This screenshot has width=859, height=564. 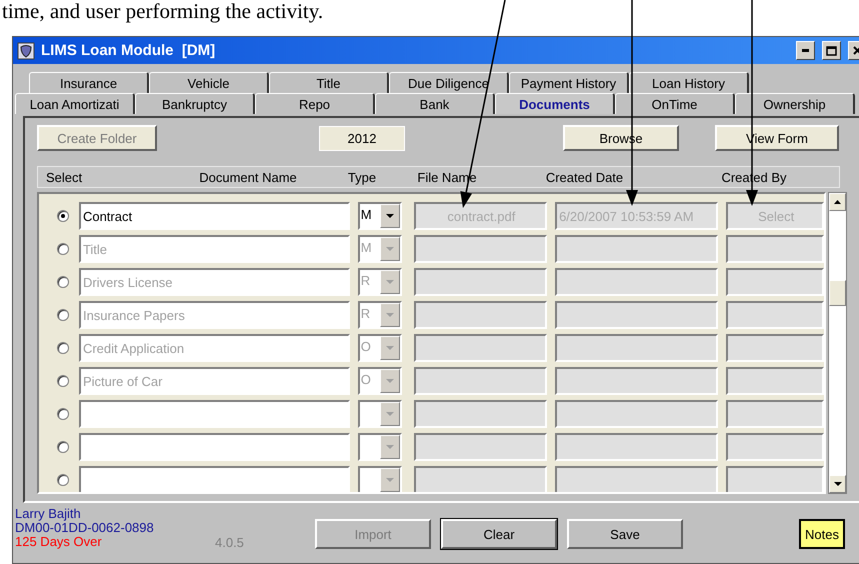 I want to click on tab: OnTime, so click(x=675, y=103).